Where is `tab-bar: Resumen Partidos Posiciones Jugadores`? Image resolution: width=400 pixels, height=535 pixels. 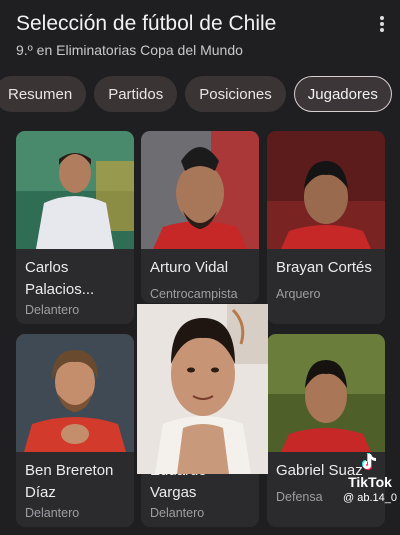
tab-bar: Resumen Partidos Posiciones Jugadores is located at coordinates (196, 94).